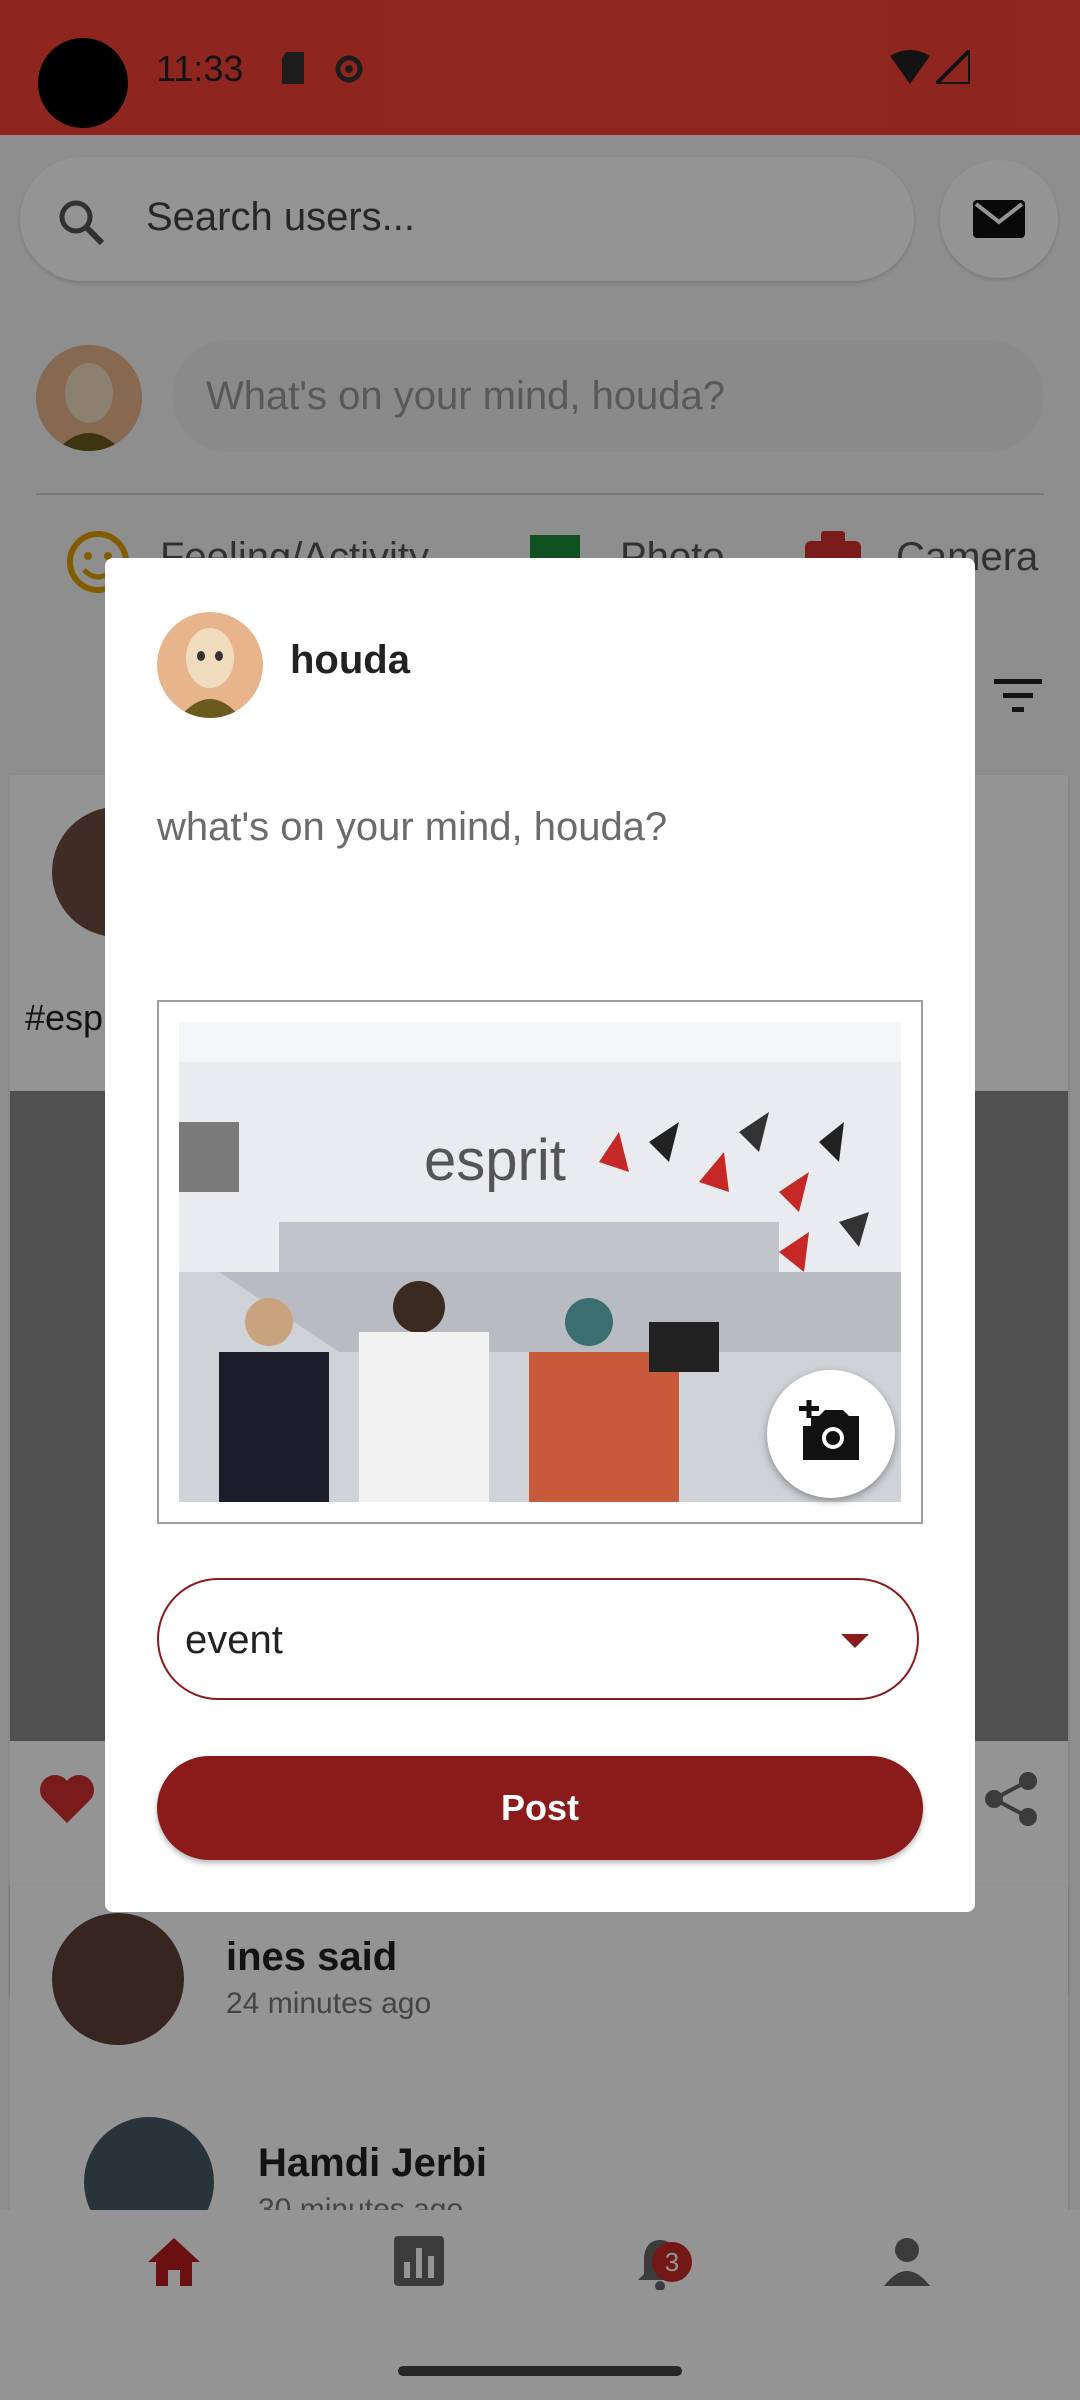 The width and height of the screenshot is (1080, 2400). What do you see at coordinates (350, 660) in the screenshot?
I see `dialog-user-name: houda` at bounding box center [350, 660].